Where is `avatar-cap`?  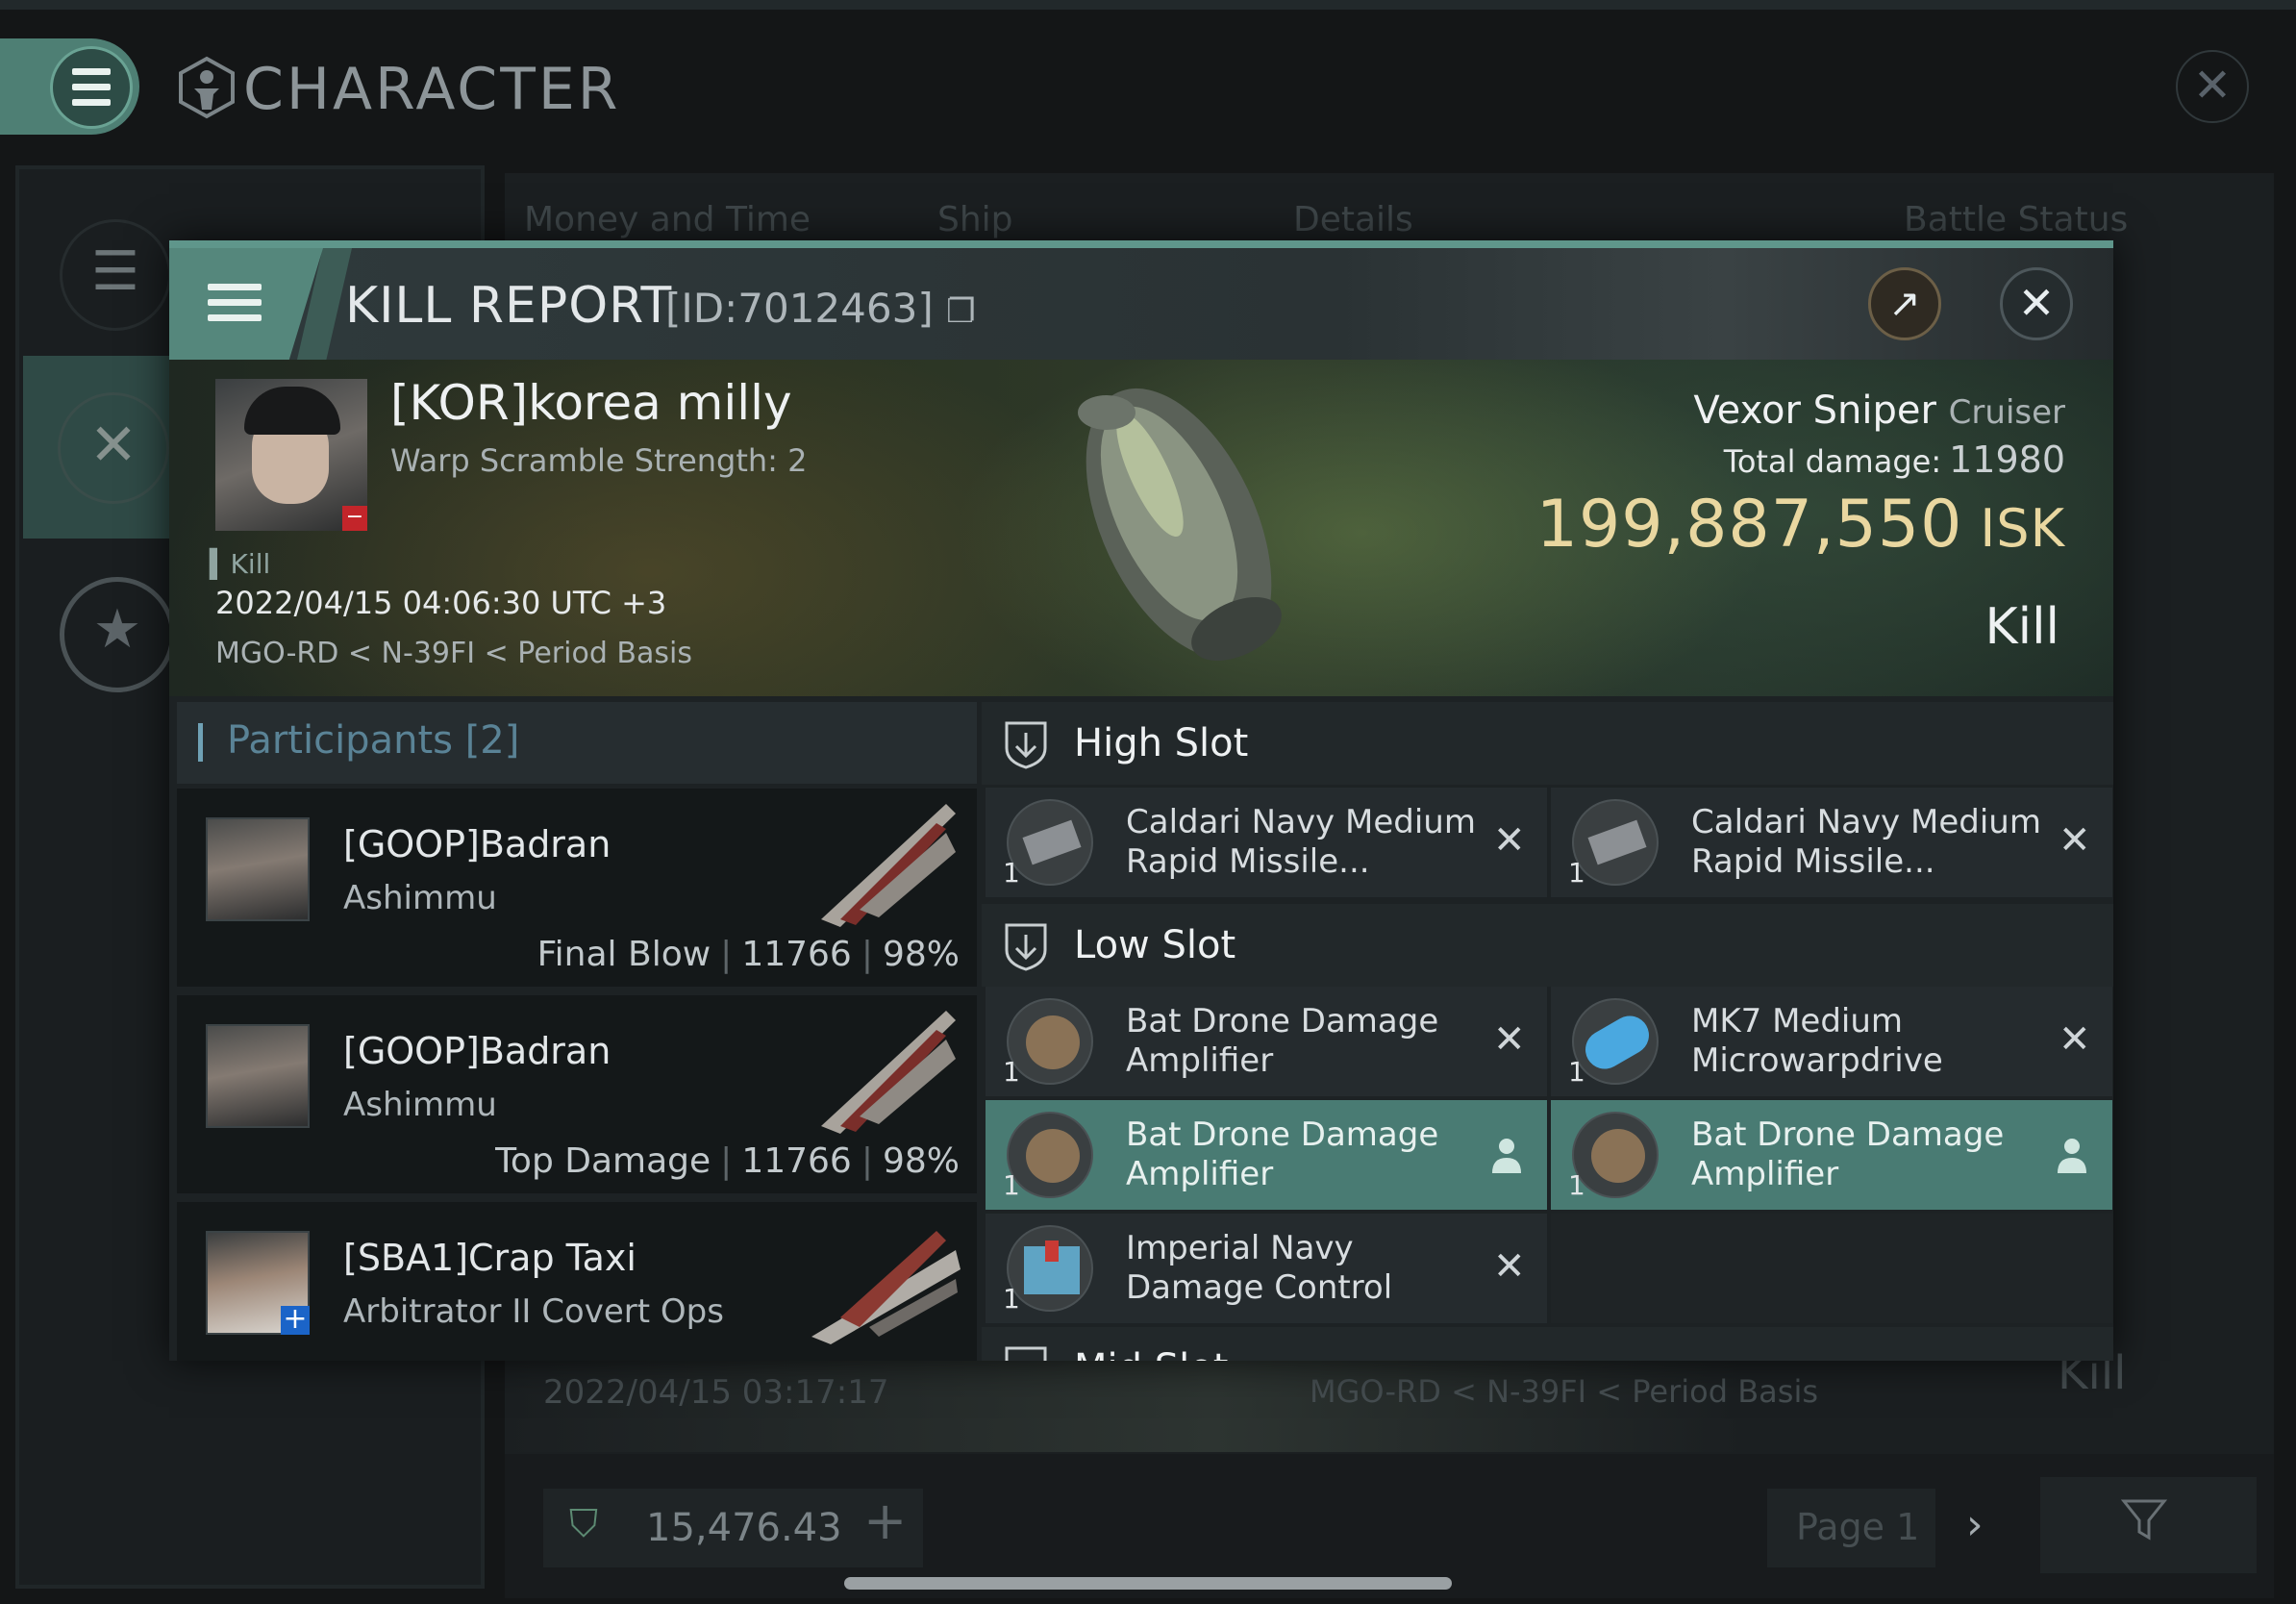 avatar-cap is located at coordinates (292, 411).